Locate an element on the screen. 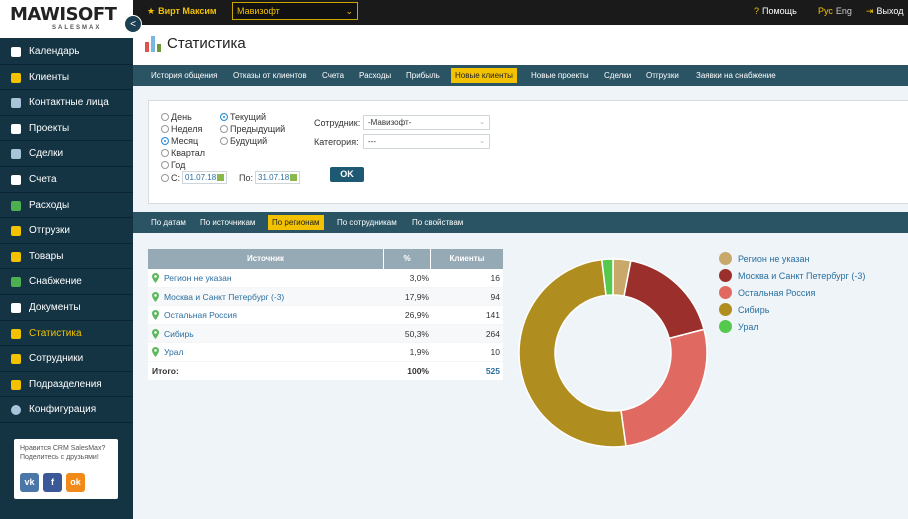 The image size is (908, 519). sidebar-item-7: Отгрузки is located at coordinates (66, 231).